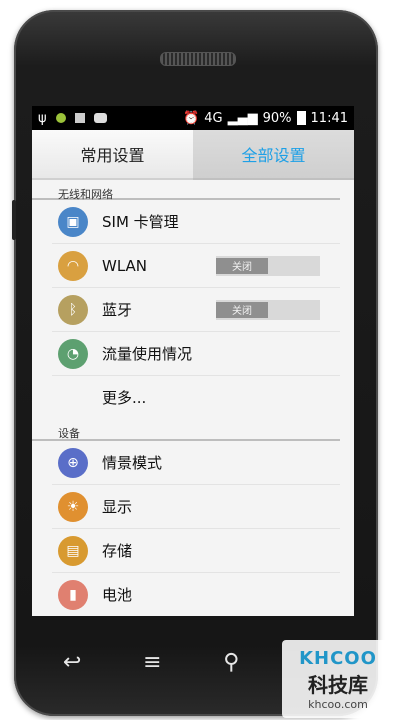 This screenshot has height=720, width=400. I want to click on earpiece-speaker, so click(198, 59).